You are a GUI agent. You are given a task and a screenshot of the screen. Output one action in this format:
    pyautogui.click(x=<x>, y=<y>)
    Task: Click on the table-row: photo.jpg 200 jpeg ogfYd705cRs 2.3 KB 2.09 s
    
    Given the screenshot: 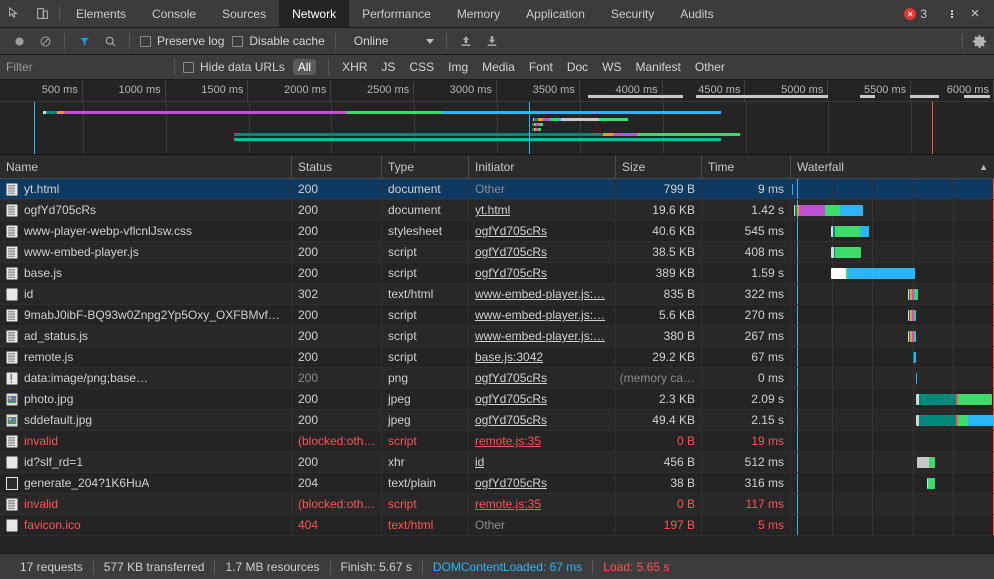 What is the action you would take?
    pyautogui.click(x=497, y=399)
    